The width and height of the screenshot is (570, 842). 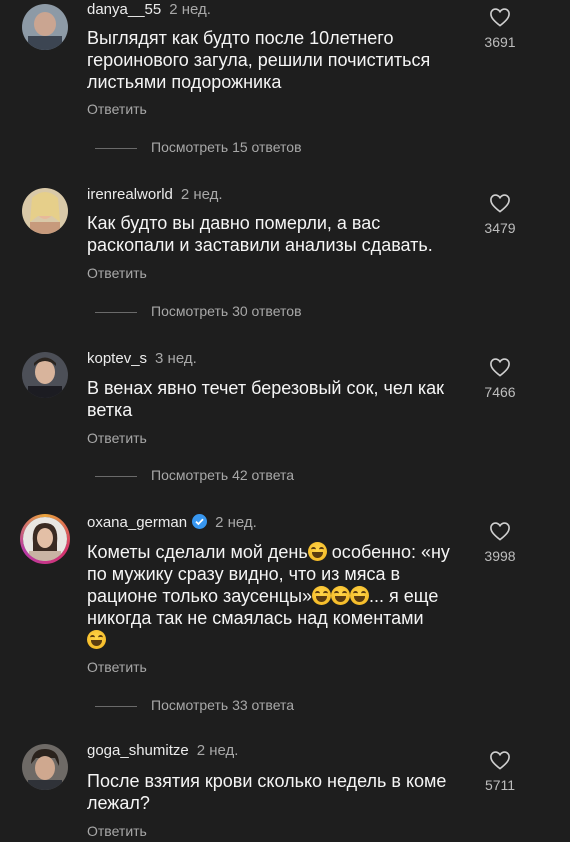 I want to click on view-replies-label: Посмотреть 15 ответов, so click(x=226, y=147).